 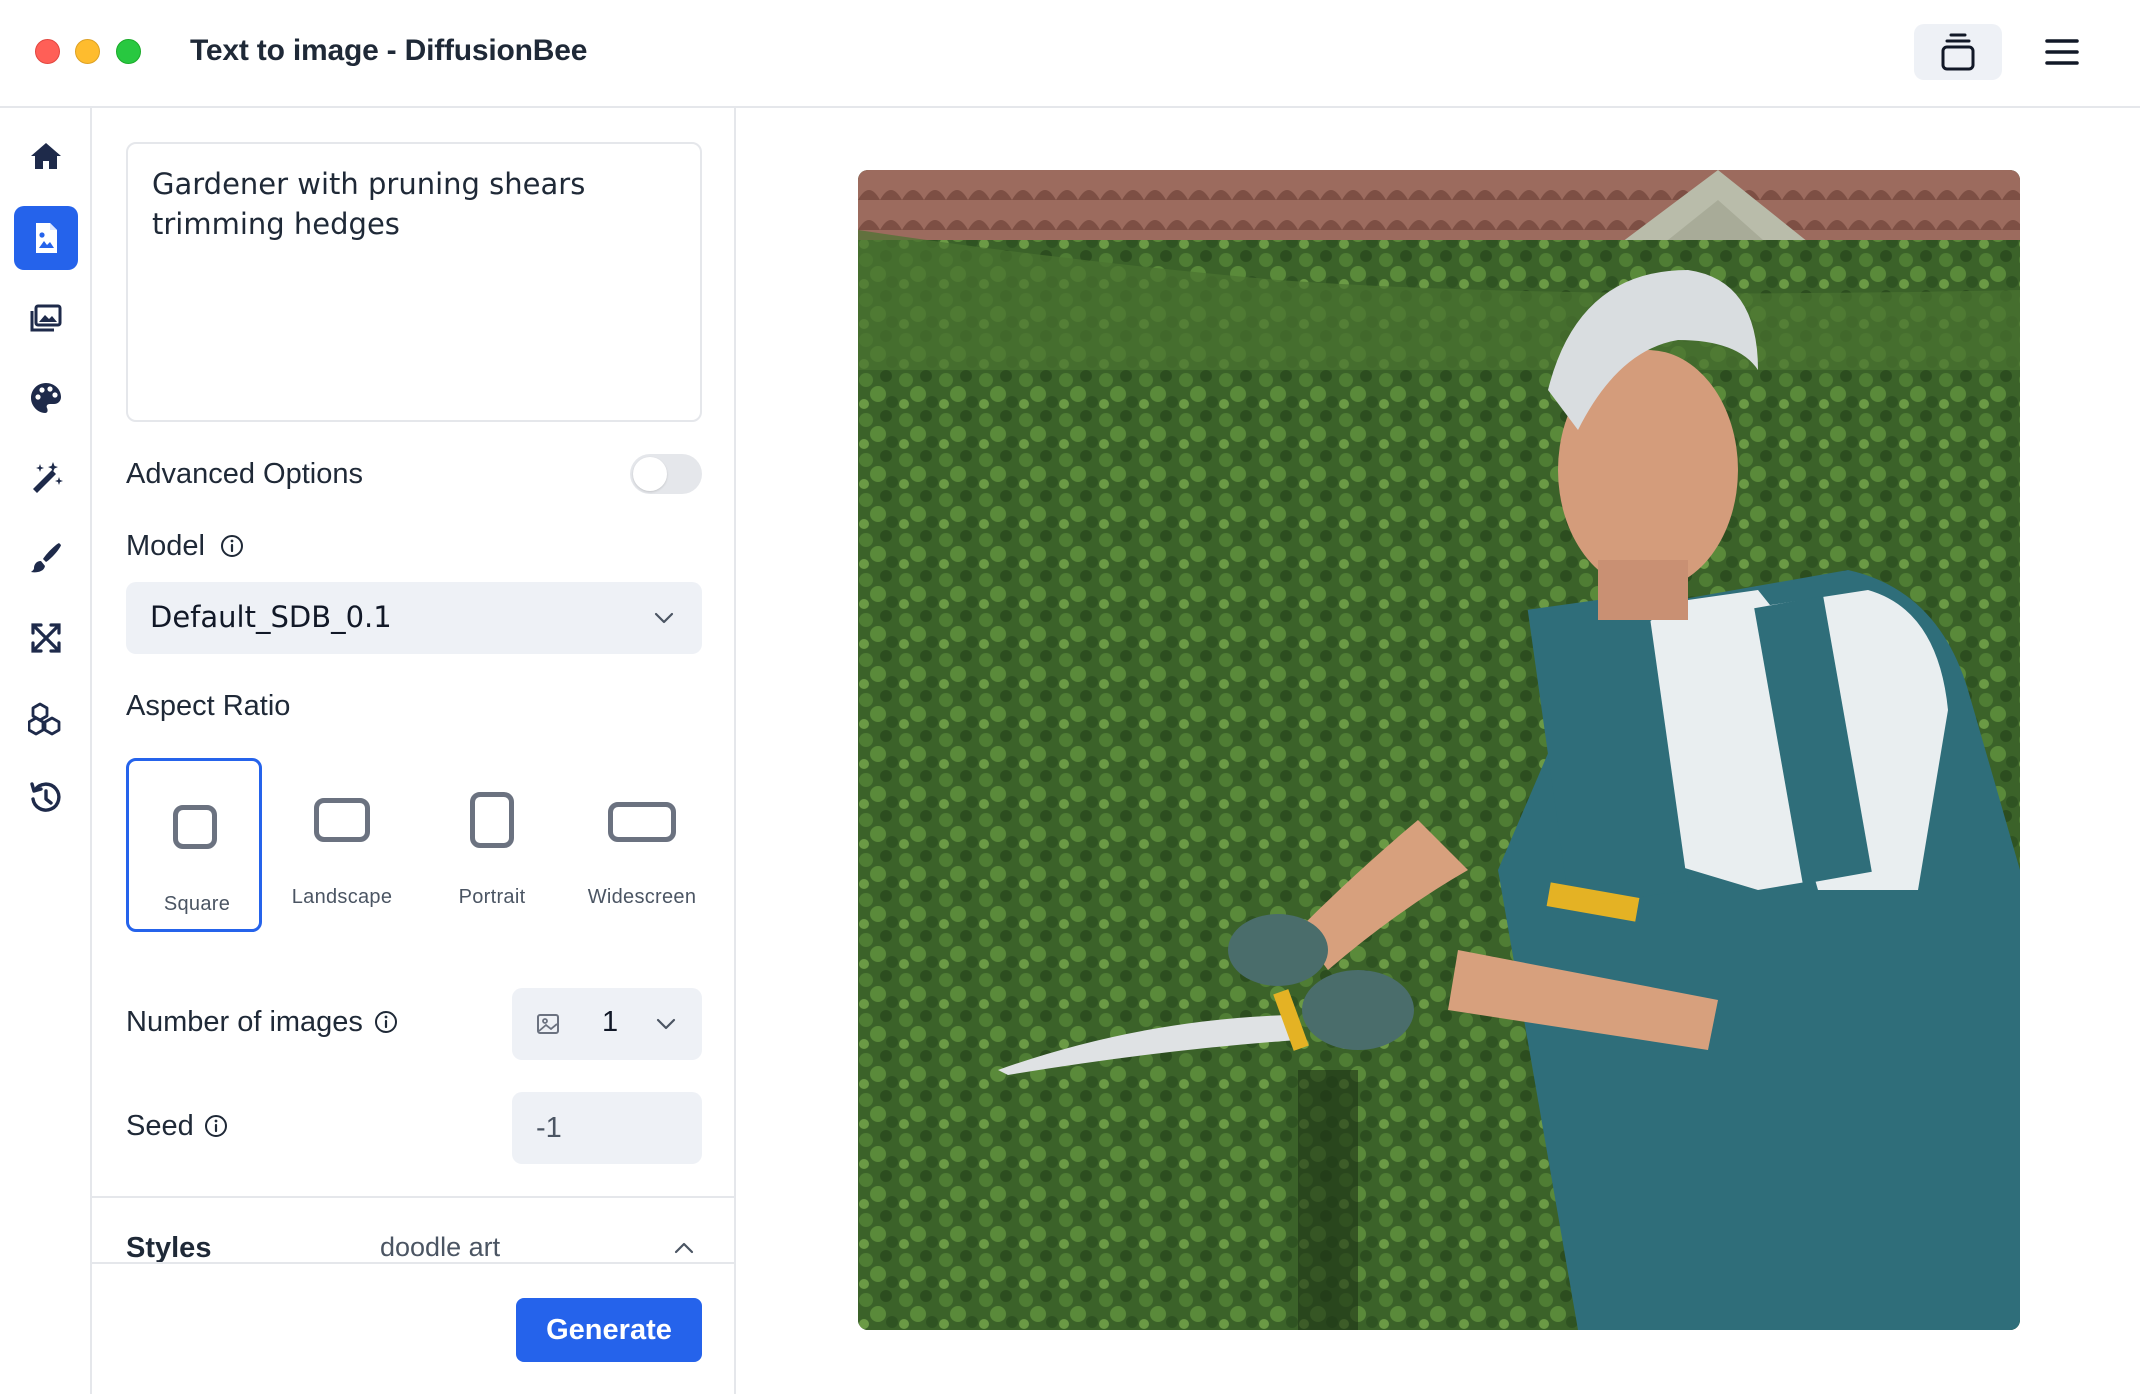 What do you see at coordinates (47, 51) in the screenshot?
I see `close-window-button` at bounding box center [47, 51].